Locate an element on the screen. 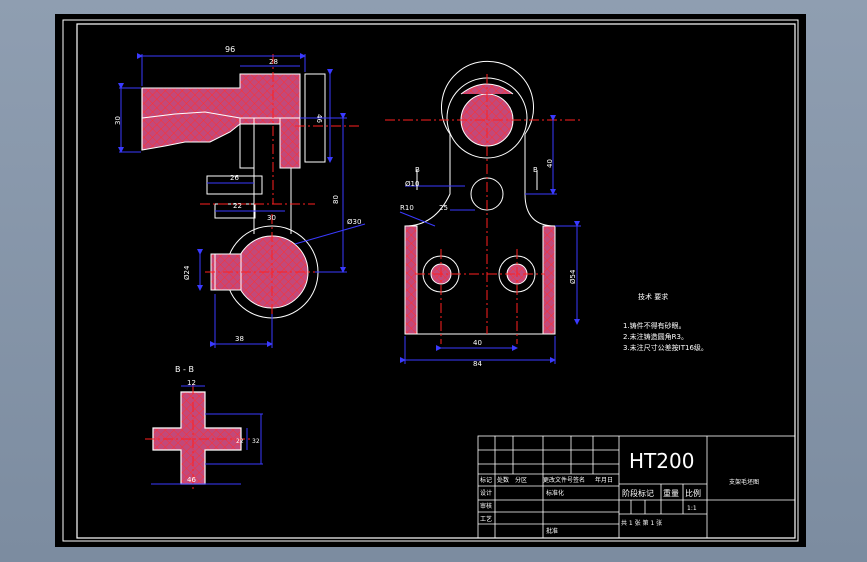 The height and width of the screenshot is (562, 867). tb-col-4: 签名 is located at coordinates (579, 480).